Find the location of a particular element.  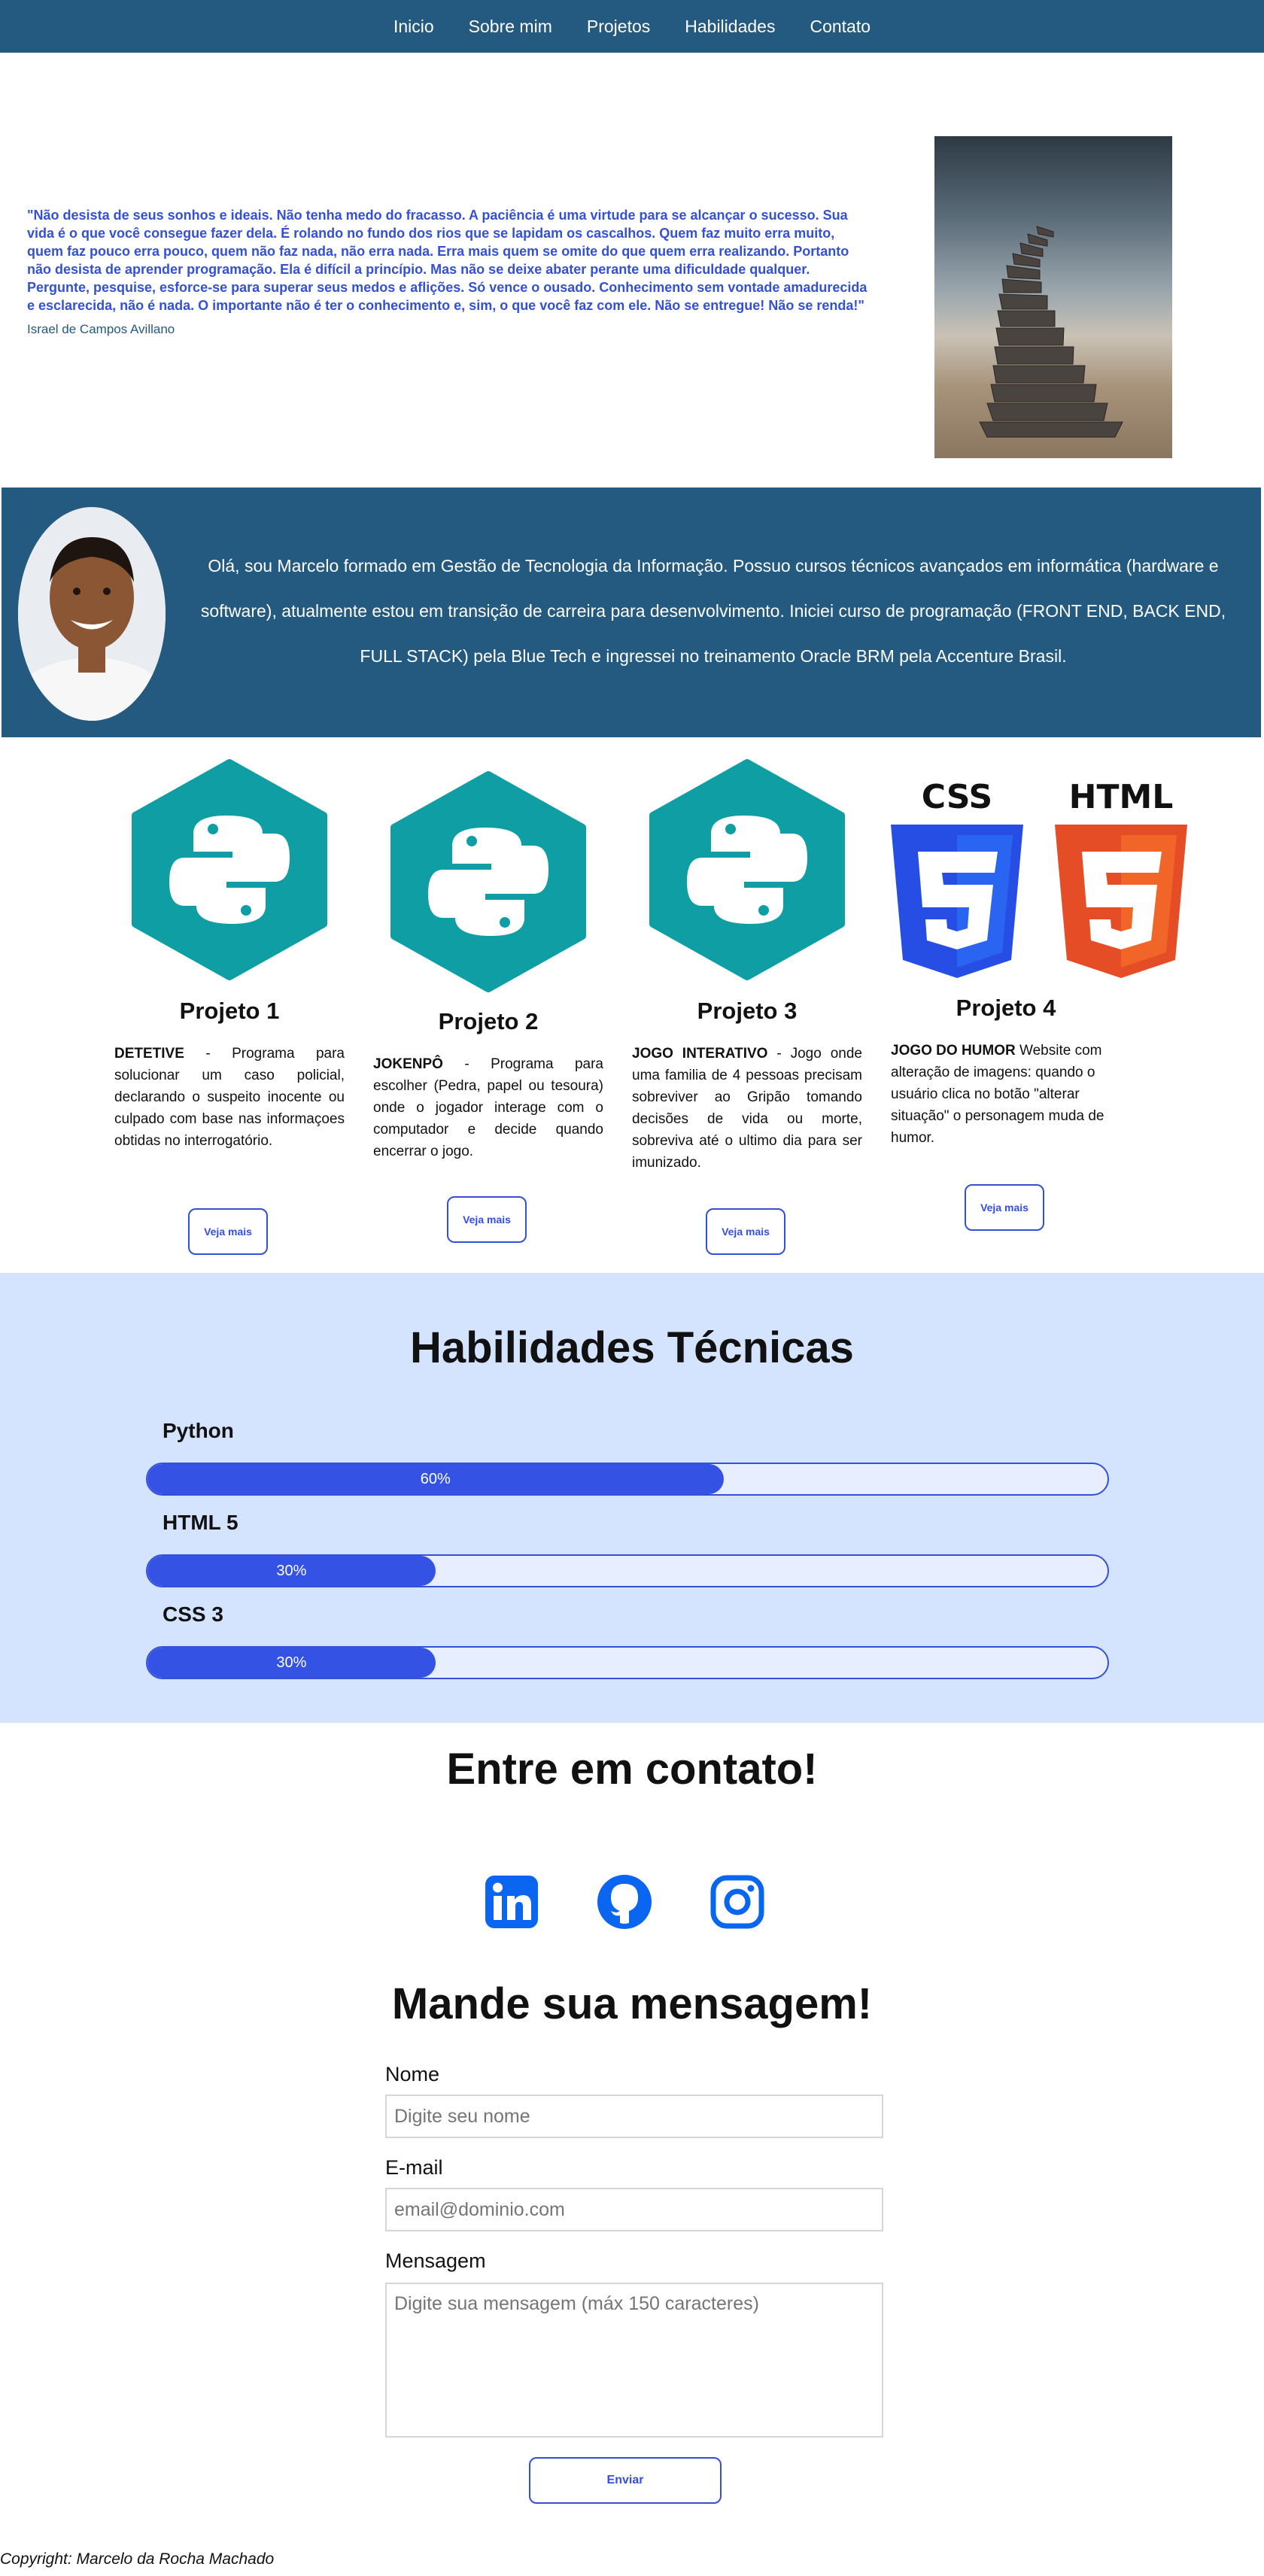

linkedin-icon is located at coordinates (511, 1902).